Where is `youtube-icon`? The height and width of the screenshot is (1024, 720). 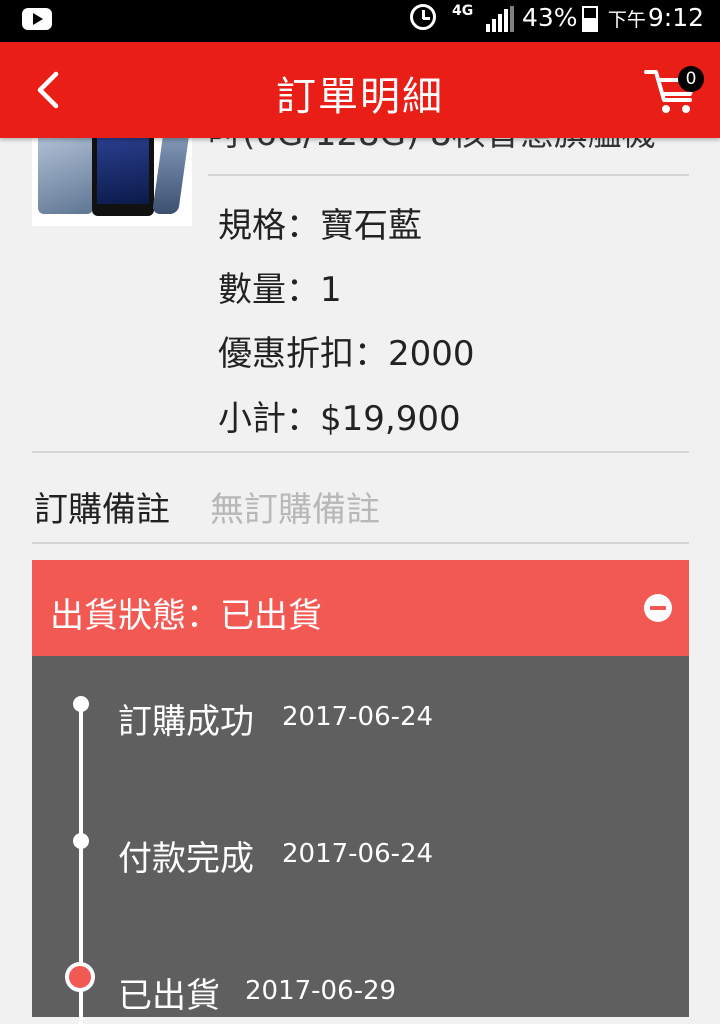
youtube-icon is located at coordinates (37, 19).